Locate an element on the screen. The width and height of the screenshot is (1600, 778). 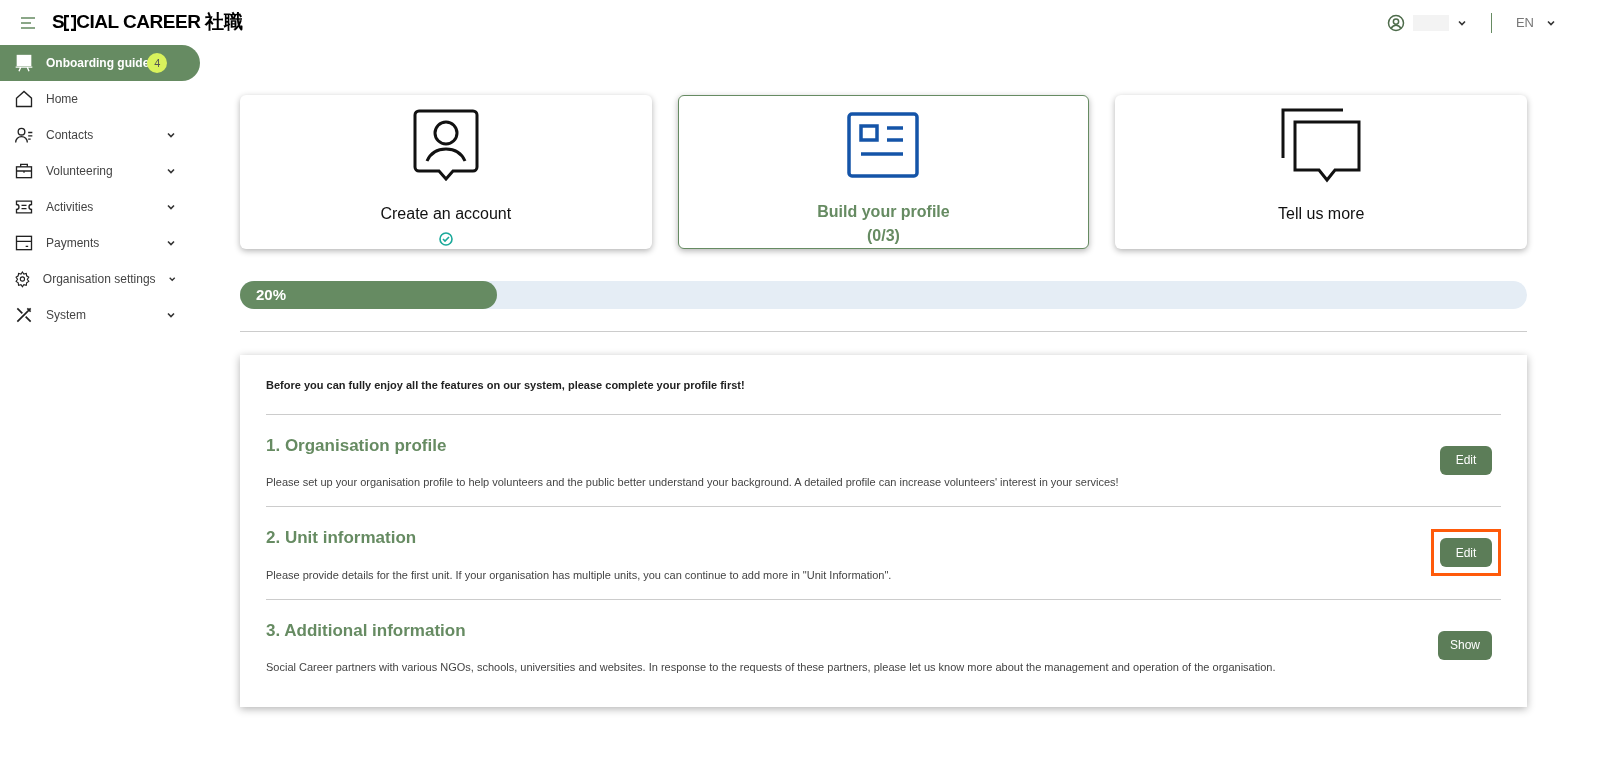
section-text: Please set up your organisation profile to help volunteers and the public better understand your background. A detailed profile can increase volunteers' interest in your services! is located at coordinates (693, 482).